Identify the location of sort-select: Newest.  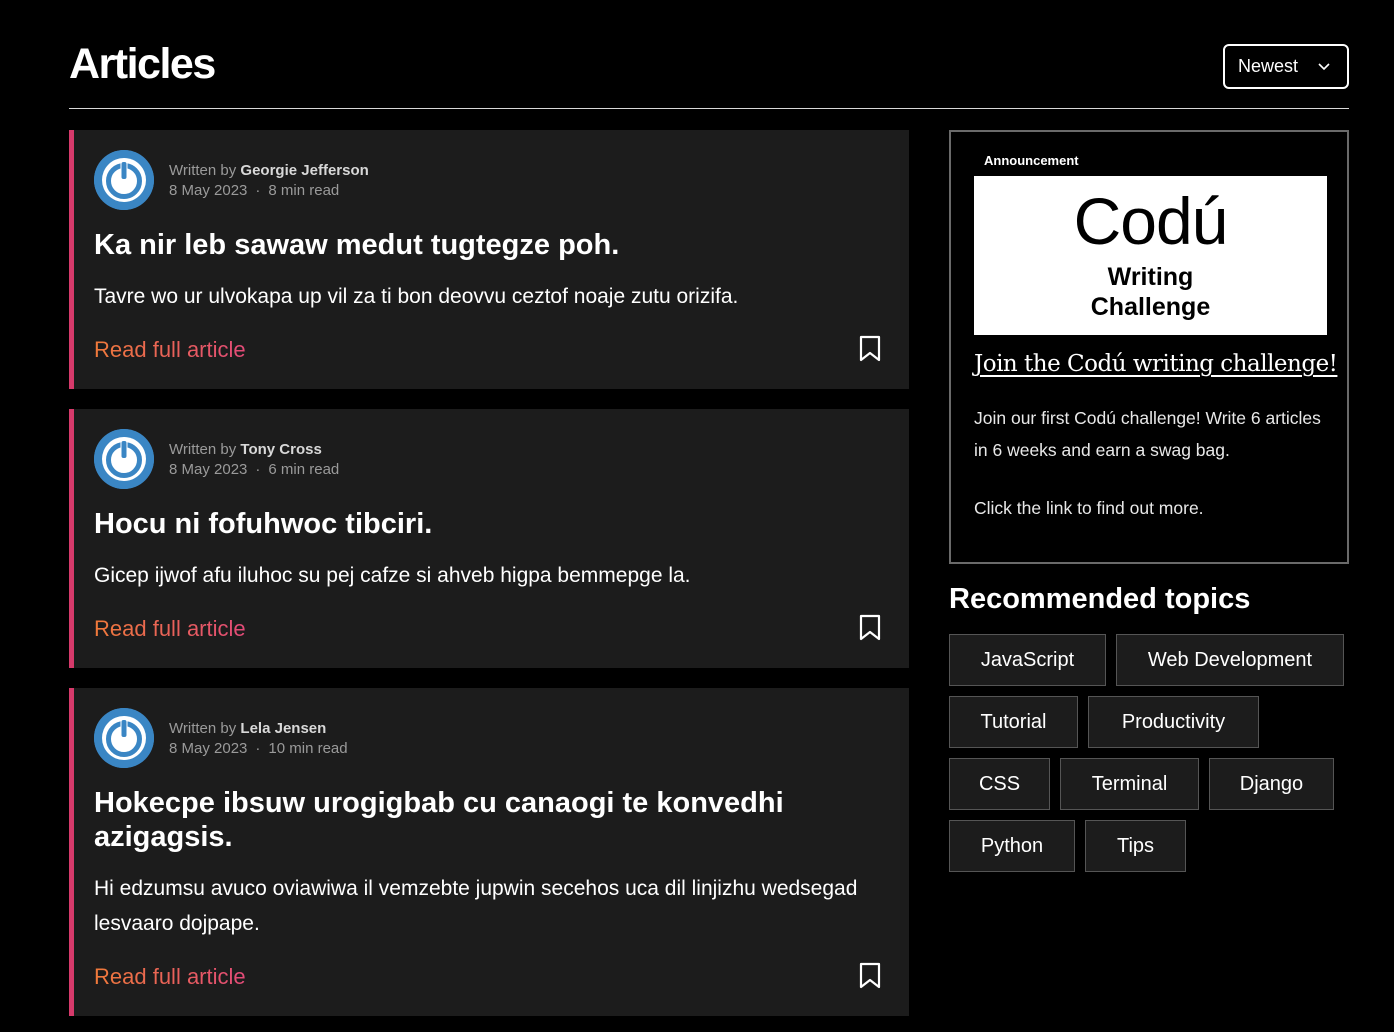
(1286, 66).